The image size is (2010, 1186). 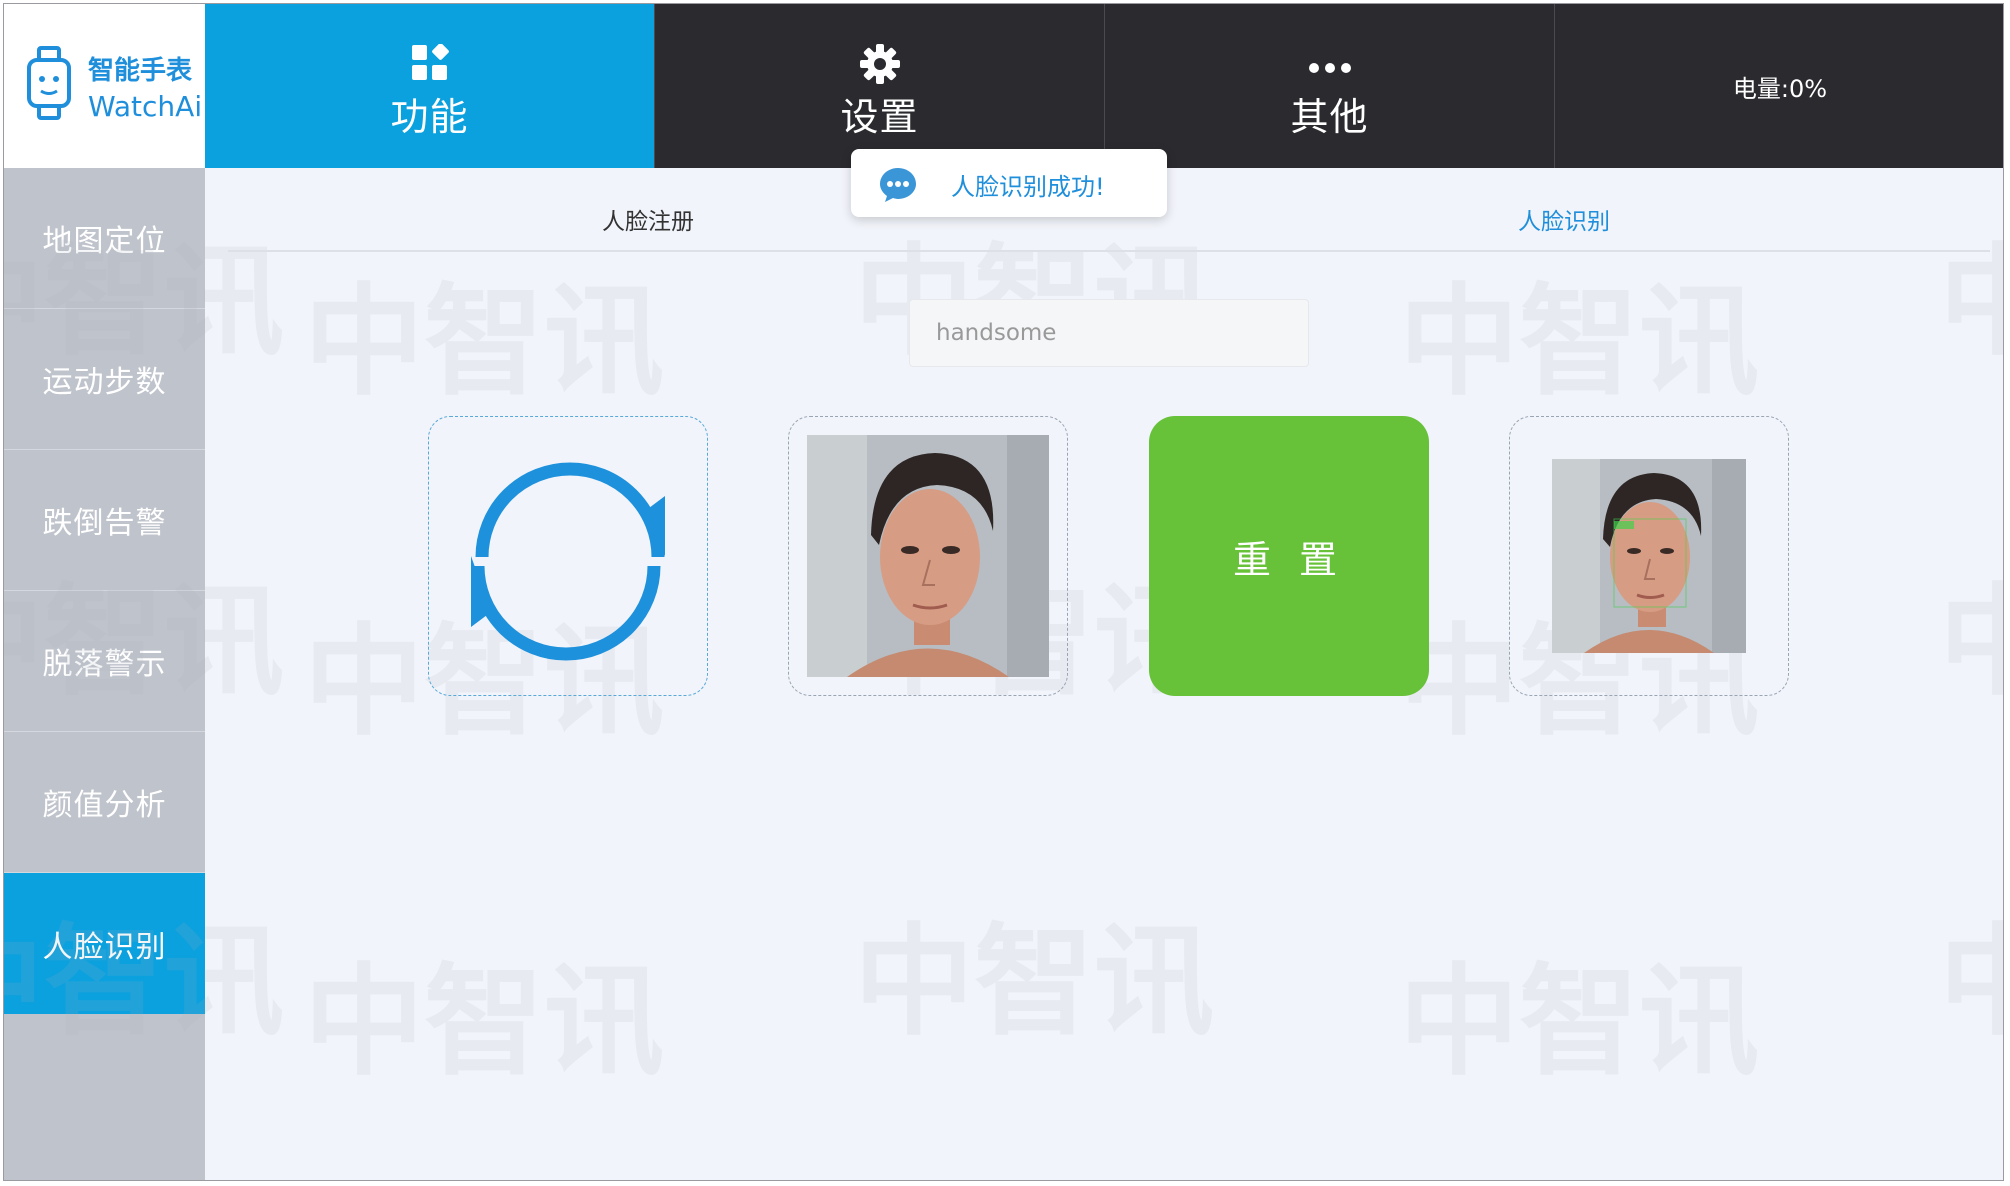 What do you see at coordinates (1329, 117) in the screenshot?
I see `tab-label: 其他` at bounding box center [1329, 117].